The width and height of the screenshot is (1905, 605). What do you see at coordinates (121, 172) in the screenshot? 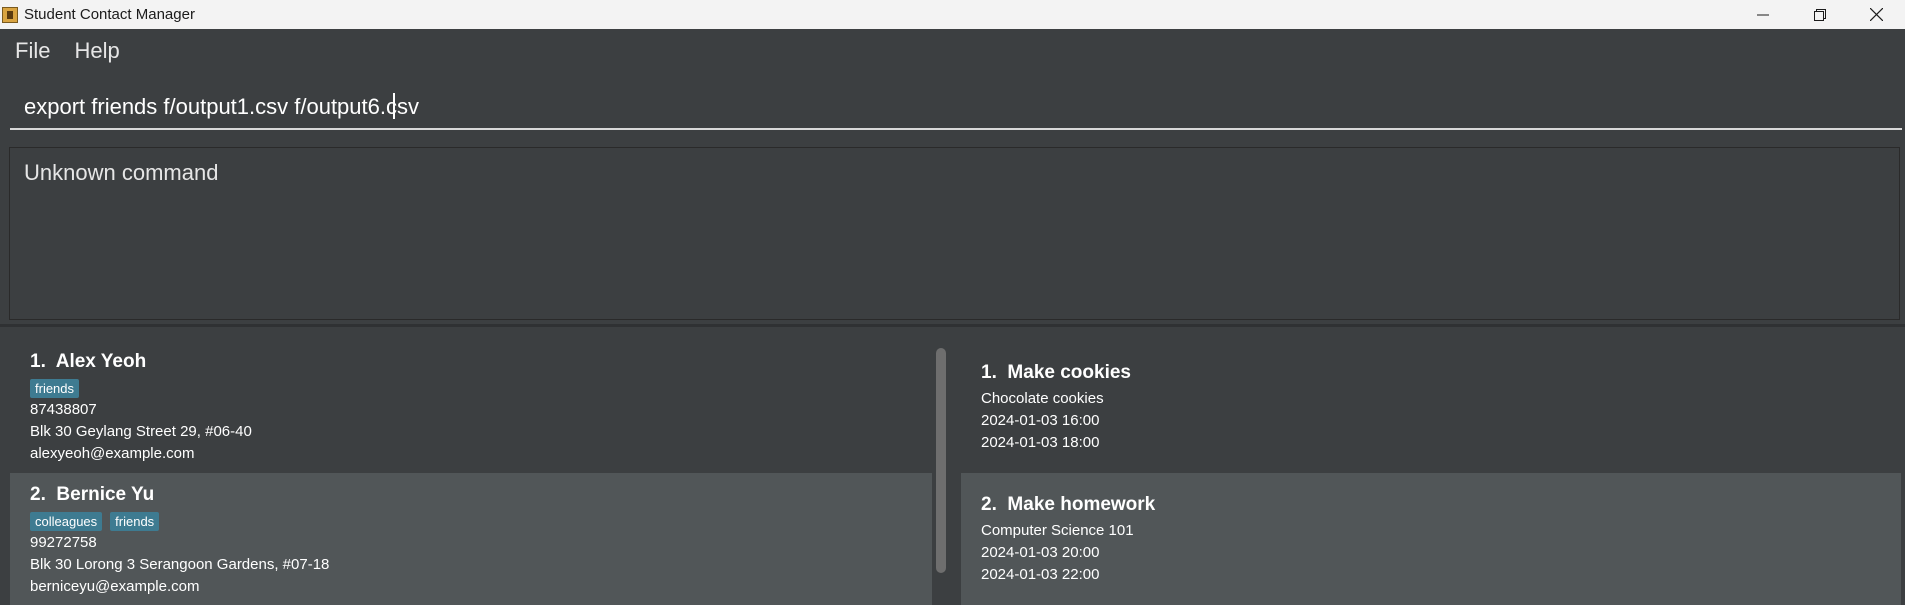
I see `result-message: Unknown command` at bounding box center [121, 172].